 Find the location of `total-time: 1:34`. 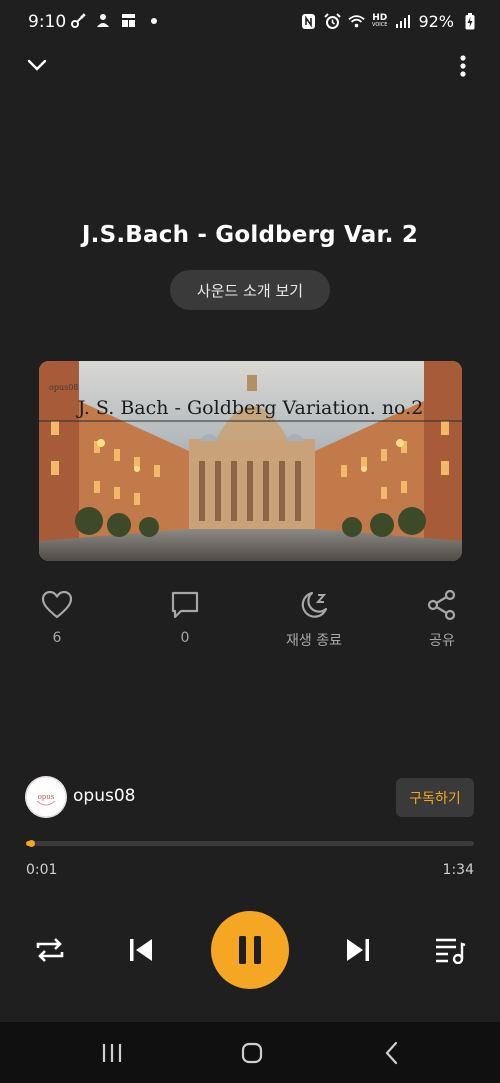

total-time: 1:34 is located at coordinates (458, 870).